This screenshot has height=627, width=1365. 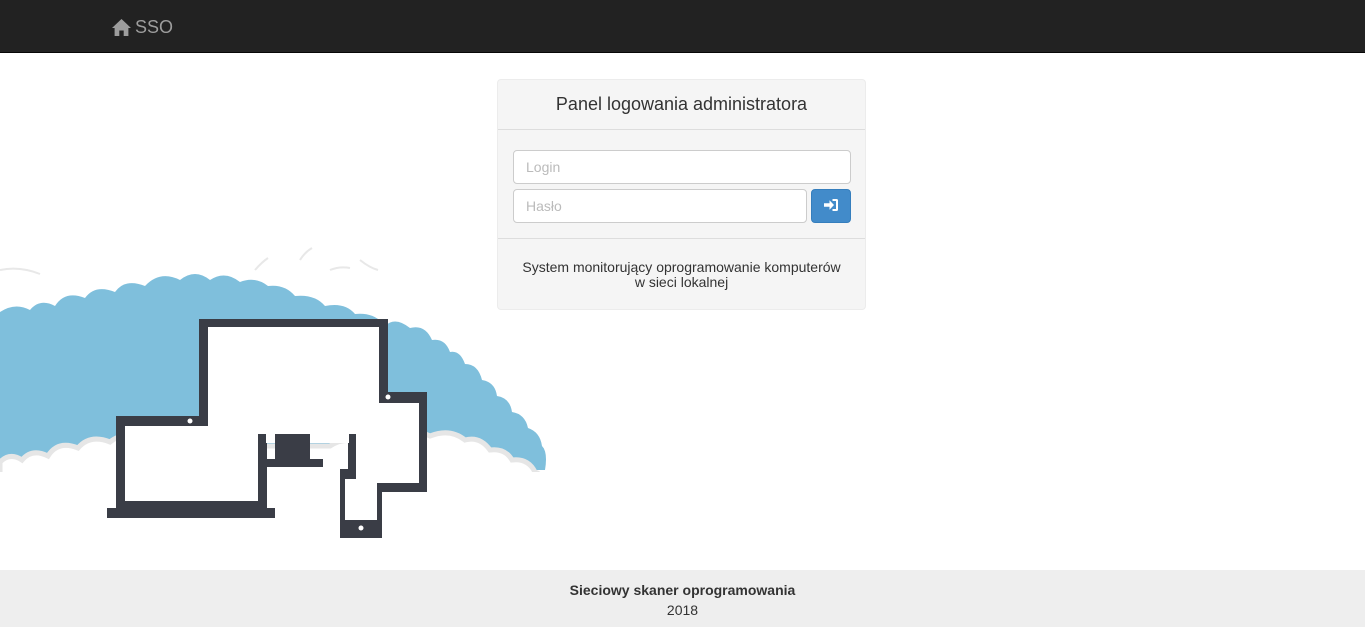 I want to click on home-icon, so click(x=123, y=27).